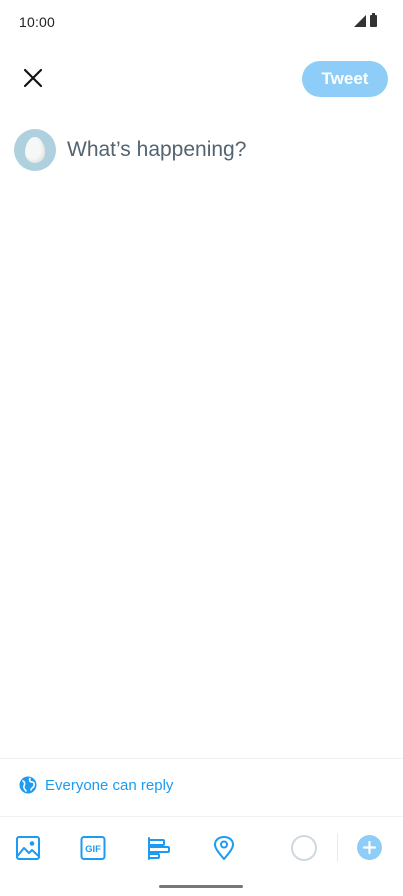 The image size is (403, 896). What do you see at coordinates (337, 847) in the screenshot?
I see `toolbar-separator` at bounding box center [337, 847].